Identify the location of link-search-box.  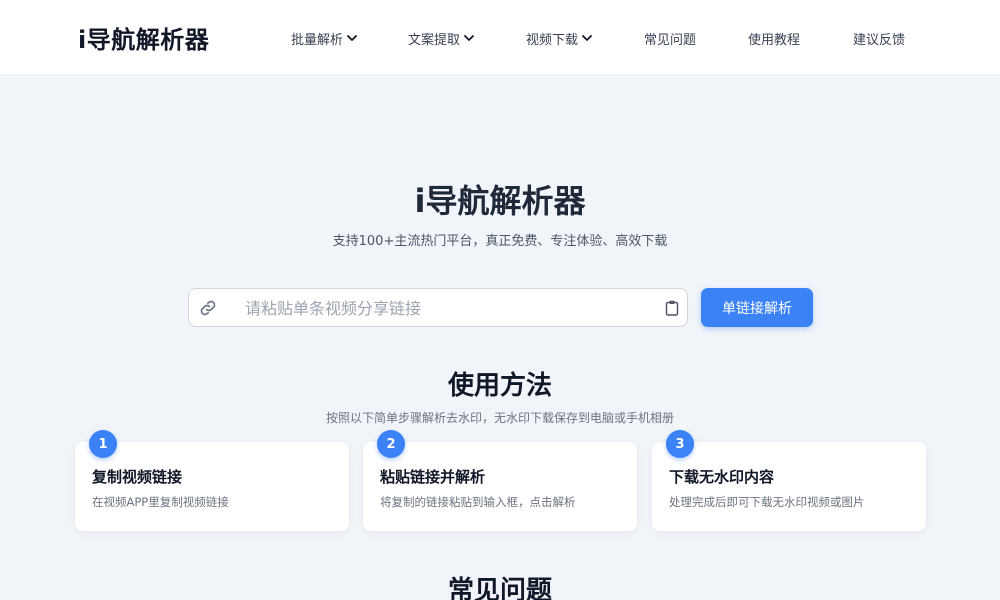
(438, 307).